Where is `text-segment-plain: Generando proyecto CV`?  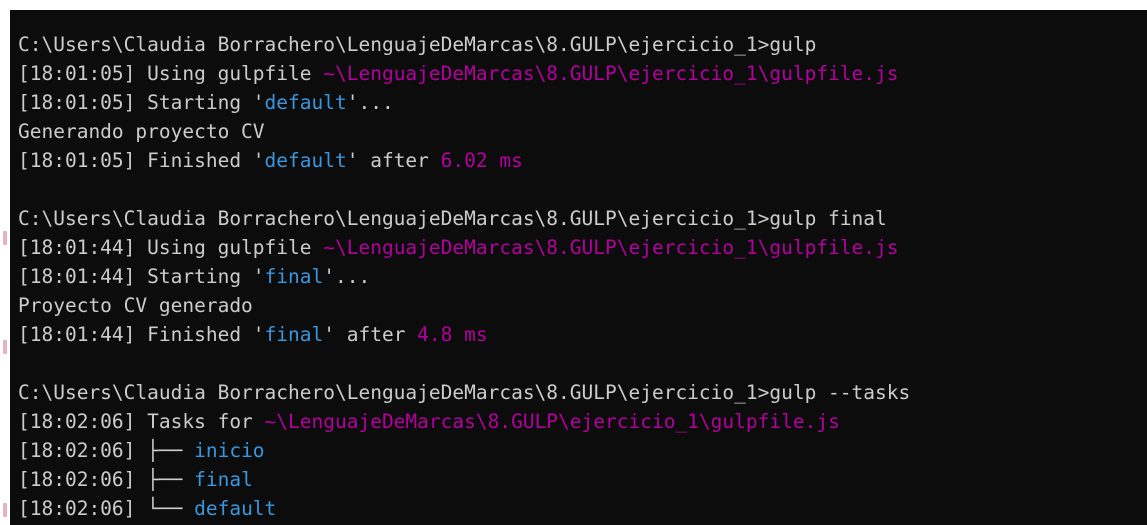
text-segment-plain: Generando proyecto CV is located at coordinates (141, 131).